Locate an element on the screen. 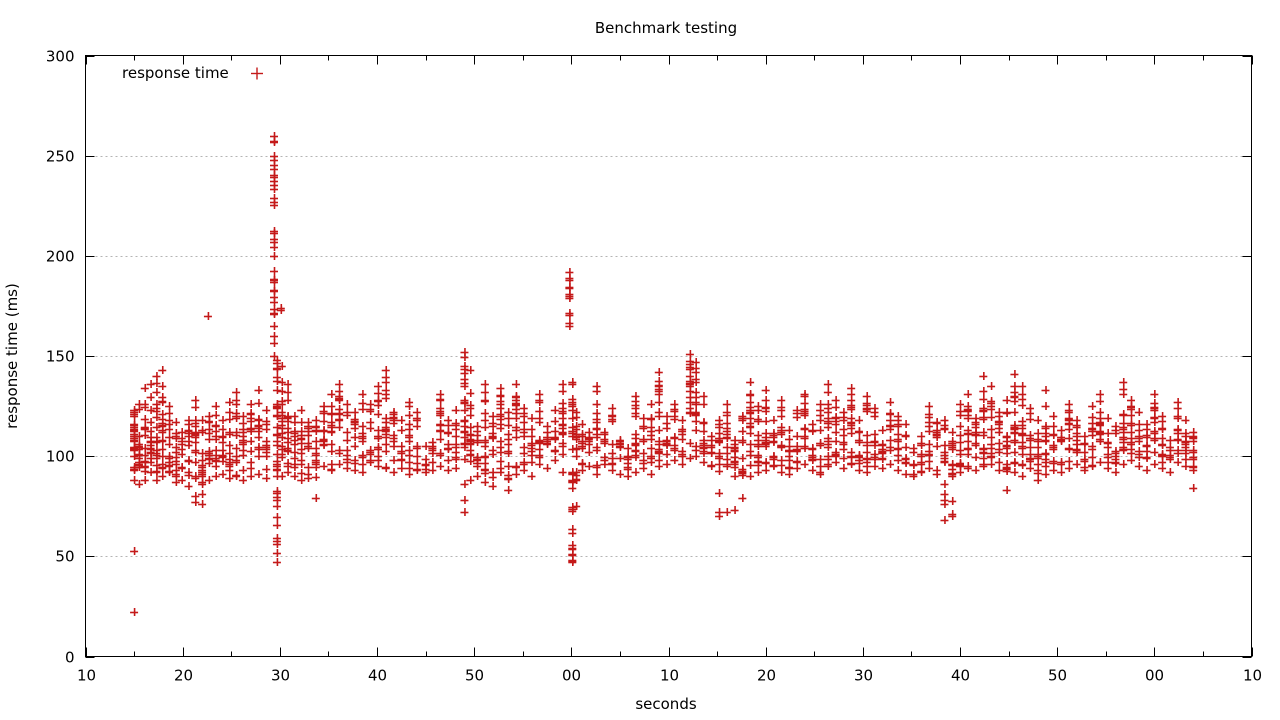  y-tick-label: 250 is located at coordinates (60, 157).